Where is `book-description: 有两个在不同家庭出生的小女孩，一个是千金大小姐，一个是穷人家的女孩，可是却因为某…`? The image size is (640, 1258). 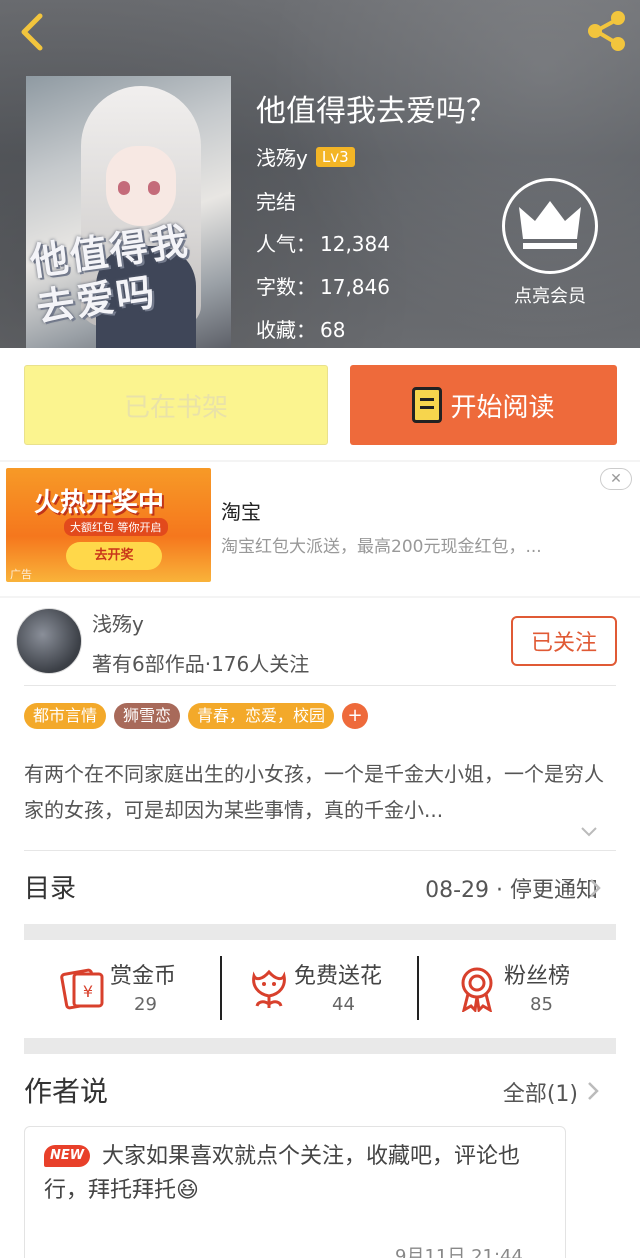
book-description: 有两个在不同家庭出生的小女孩，一个是千金大小姐，一个是穷人家的女孩，可是却因为某… is located at coordinates (320, 792).